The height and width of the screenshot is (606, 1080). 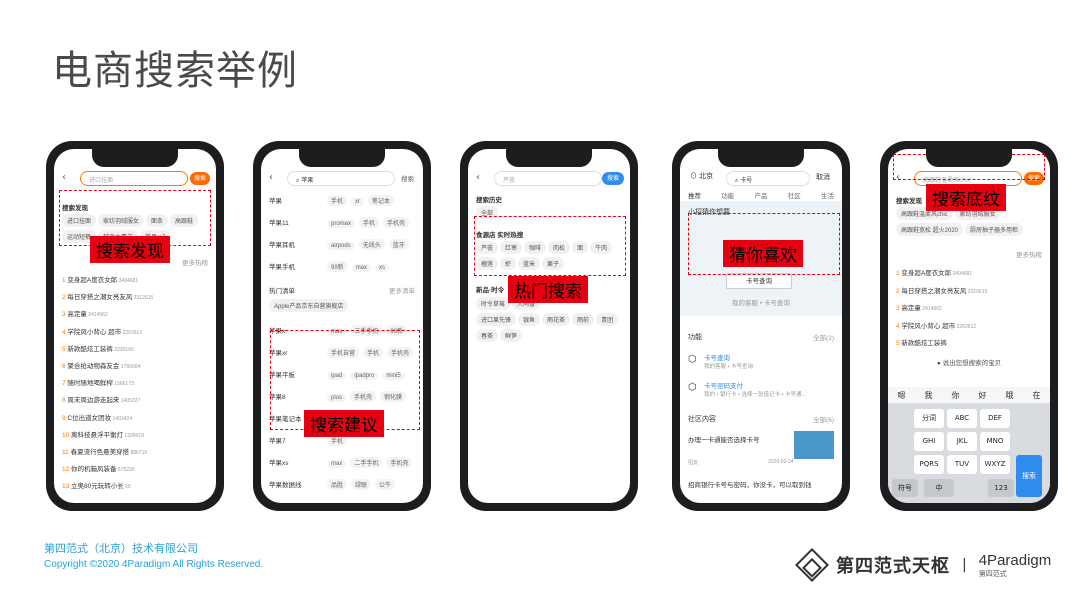 What do you see at coordinates (826, 177) in the screenshot?
I see `cancel-button: 取消` at bounding box center [826, 177].